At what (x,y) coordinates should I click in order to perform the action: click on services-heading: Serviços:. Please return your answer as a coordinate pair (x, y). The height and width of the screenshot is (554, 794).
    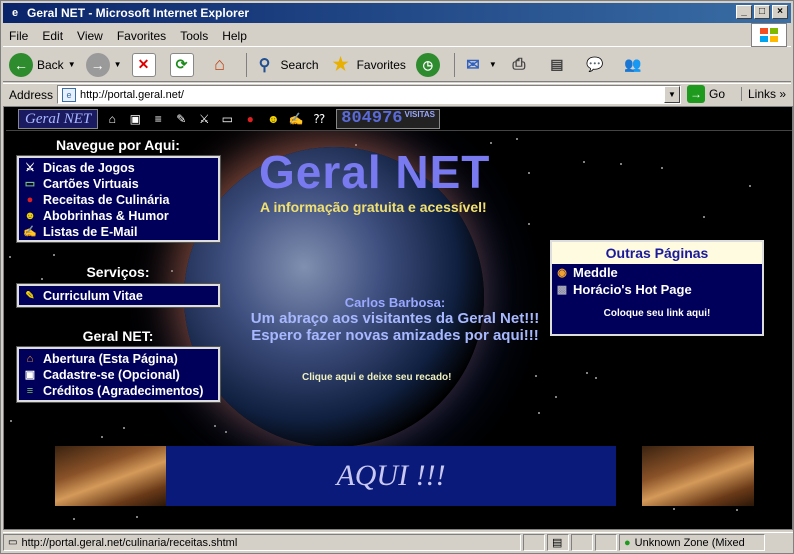
    Looking at the image, I should click on (118, 272).